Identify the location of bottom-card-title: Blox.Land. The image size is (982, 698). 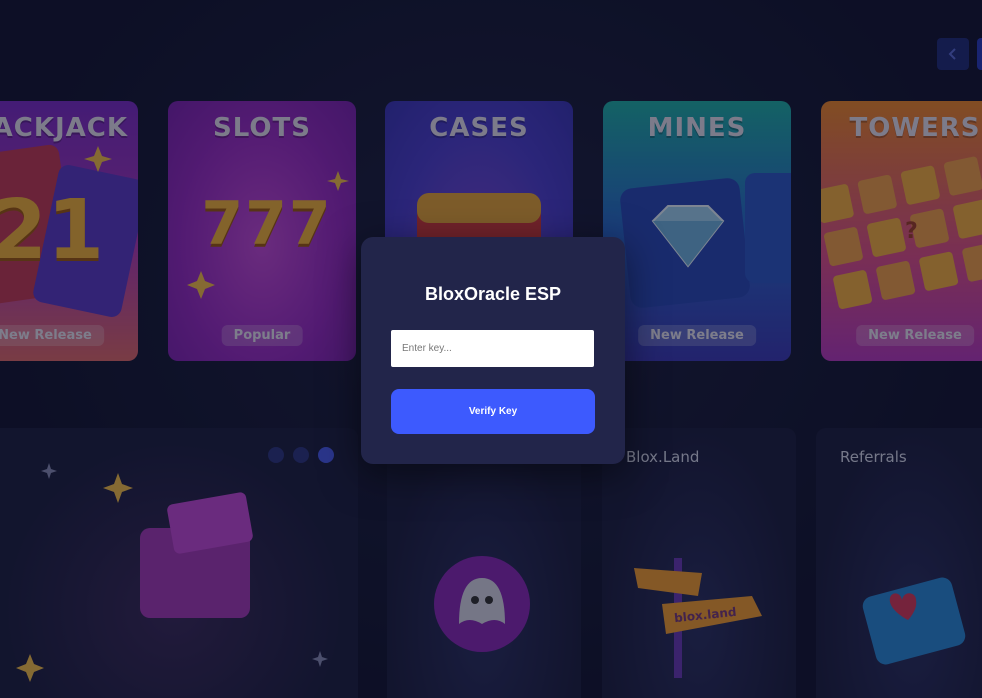
(663, 457).